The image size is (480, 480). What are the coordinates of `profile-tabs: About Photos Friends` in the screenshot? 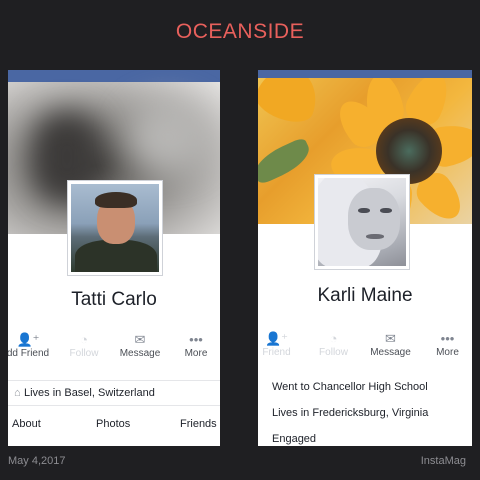 It's located at (114, 427).